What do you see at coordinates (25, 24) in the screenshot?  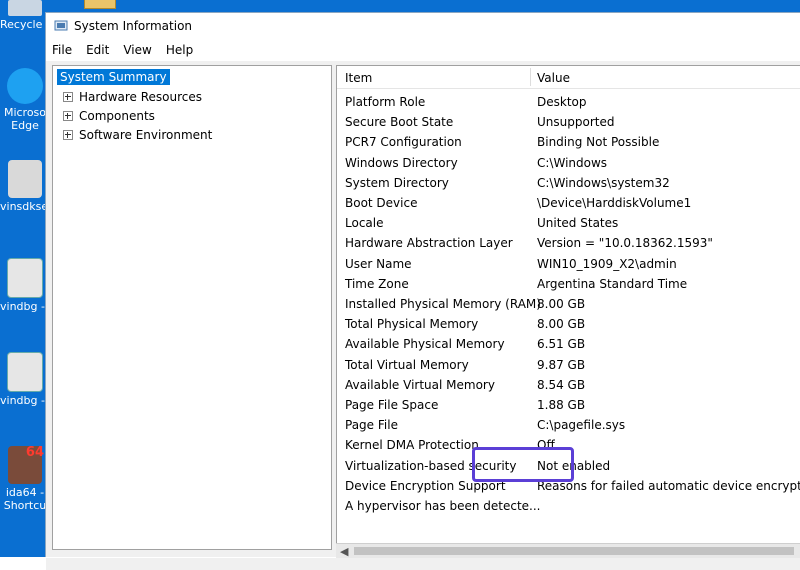 I see `desktop-icon-label: Recycle B` at bounding box center [25, 24].